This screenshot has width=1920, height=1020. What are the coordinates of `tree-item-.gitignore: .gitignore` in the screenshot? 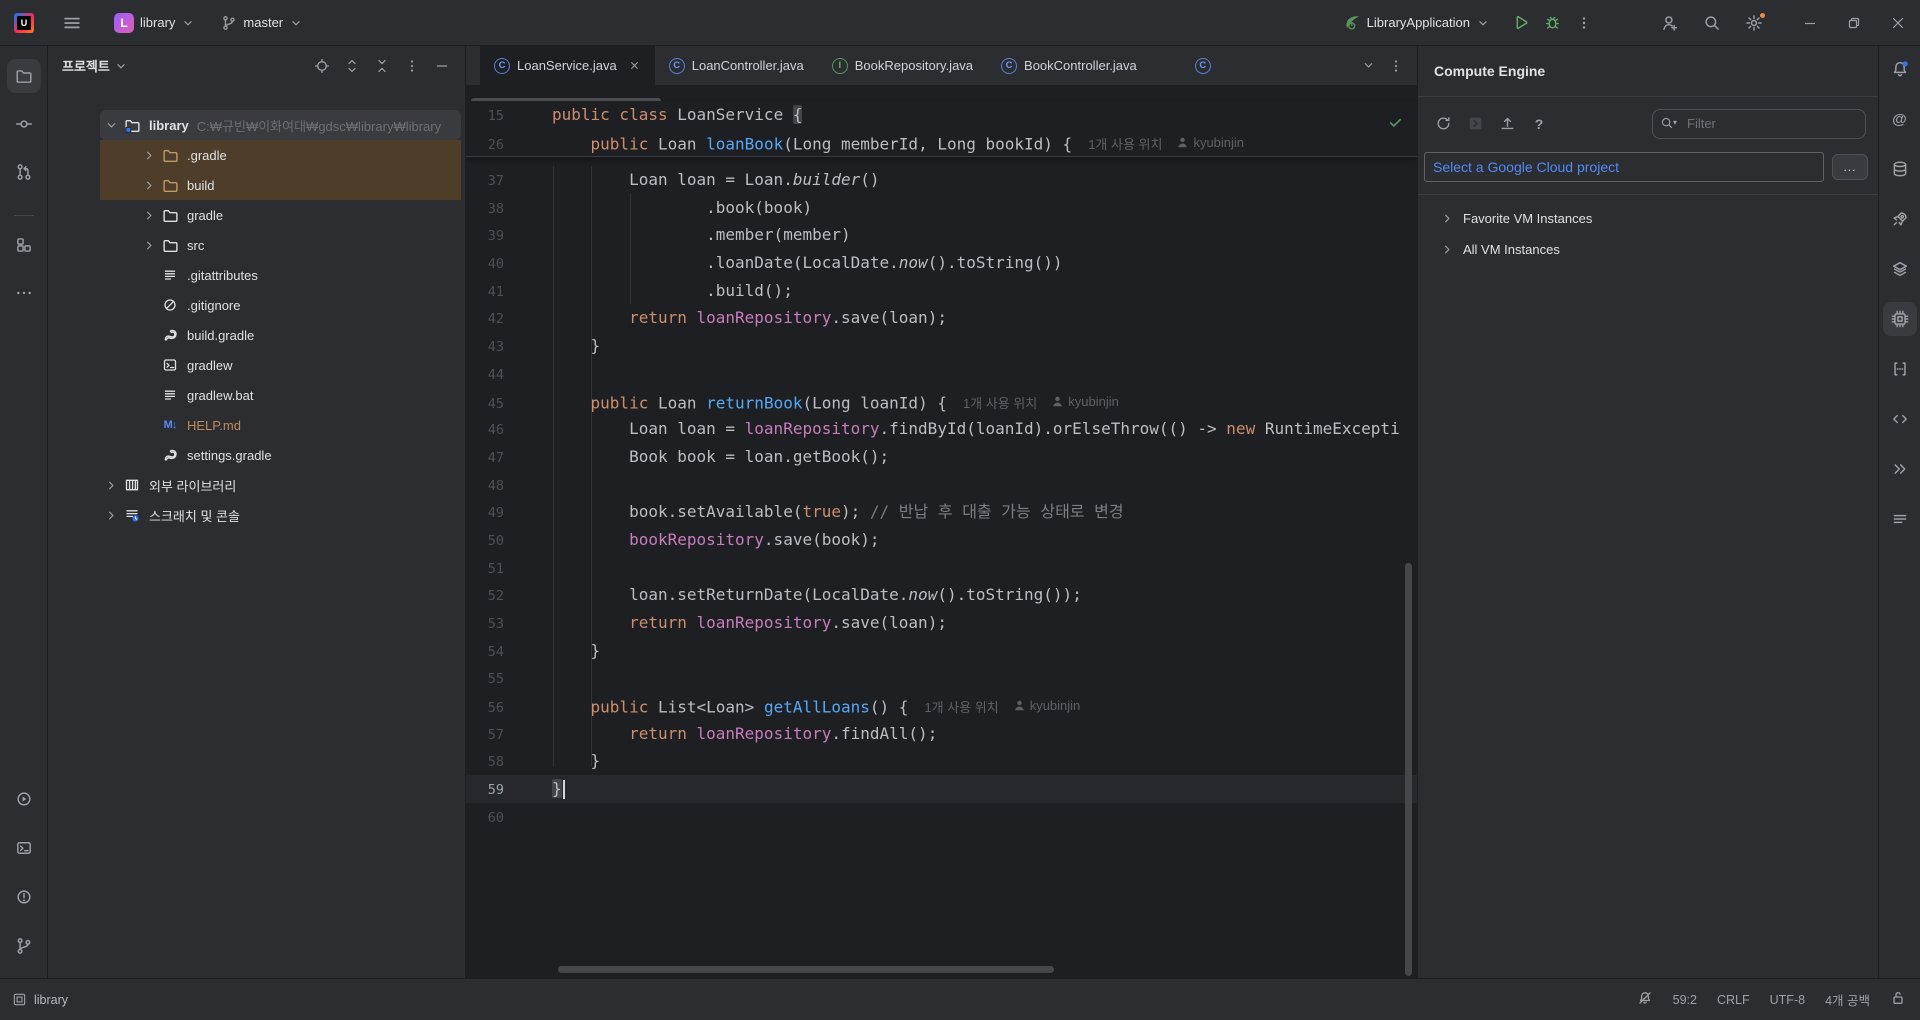 It's located at (256, 305).